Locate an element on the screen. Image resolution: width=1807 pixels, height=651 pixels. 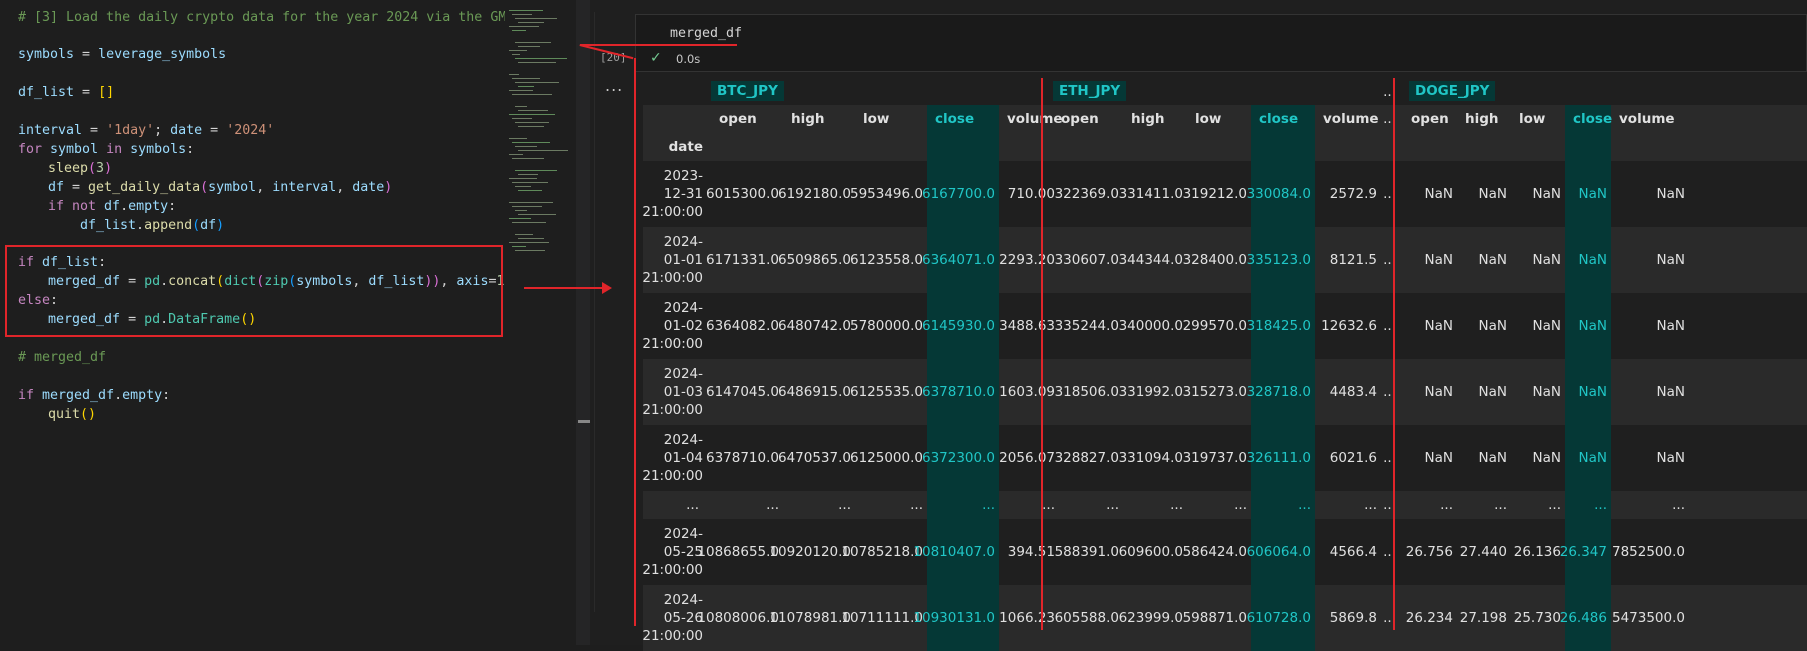
doge-low-value: NaN is located at coordinates (1546, 326).